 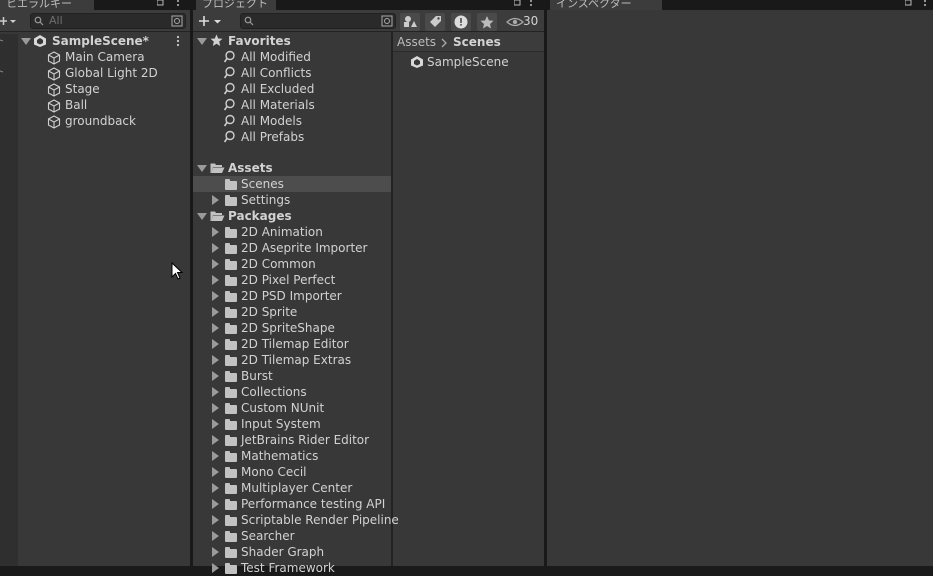 I want to click on folder-item: 2D Aseprite Importer, so click(x=304, y=248).